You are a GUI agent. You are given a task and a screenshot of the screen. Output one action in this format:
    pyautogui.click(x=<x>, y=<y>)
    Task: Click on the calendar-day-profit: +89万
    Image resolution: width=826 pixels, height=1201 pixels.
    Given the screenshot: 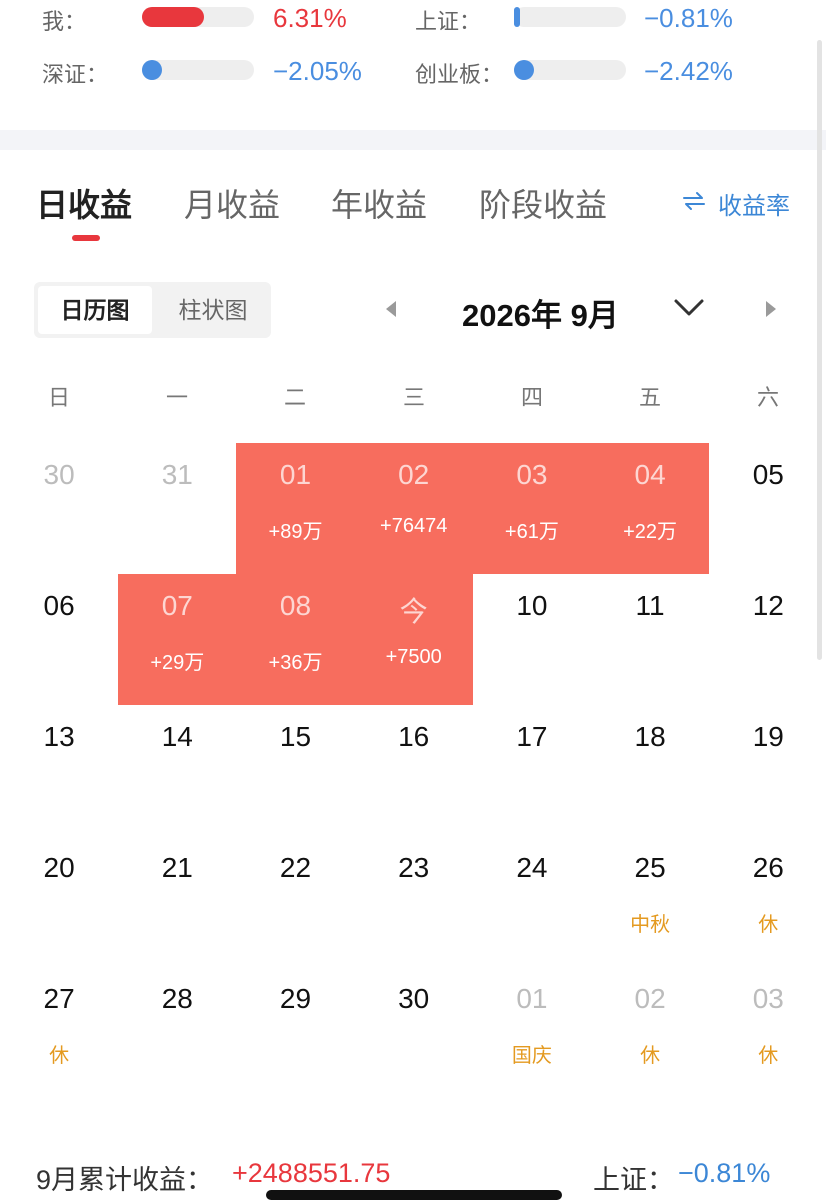 What is the action you would take?
    pyautogui.click(x=295, y=532)
    